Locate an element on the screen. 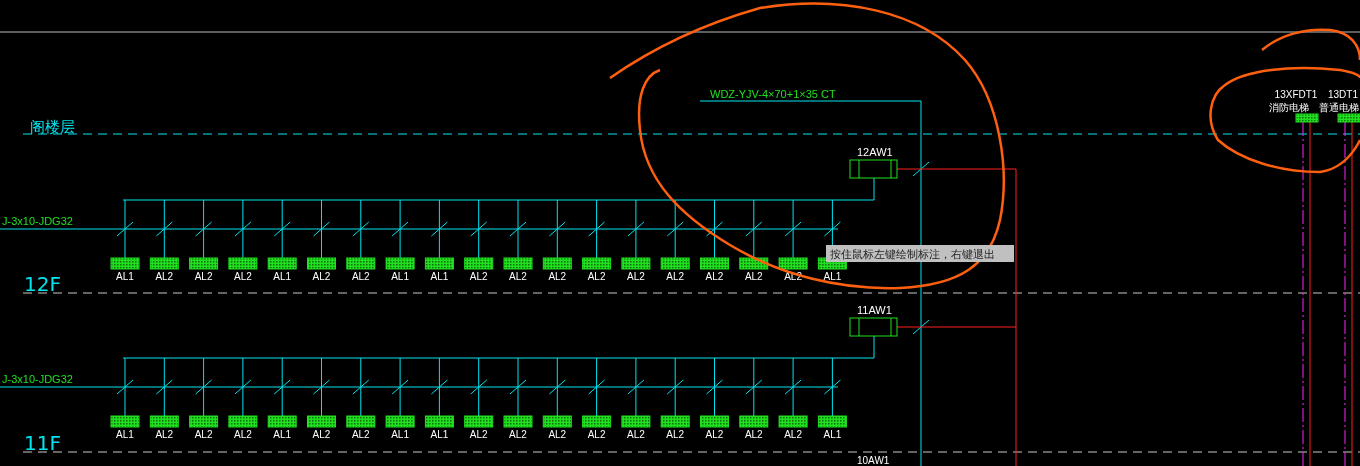 Image resolution: width=1360 pixels, height=466 pixels. elevator-code: 13XFDT1 is located at coordinates (1296, 94).